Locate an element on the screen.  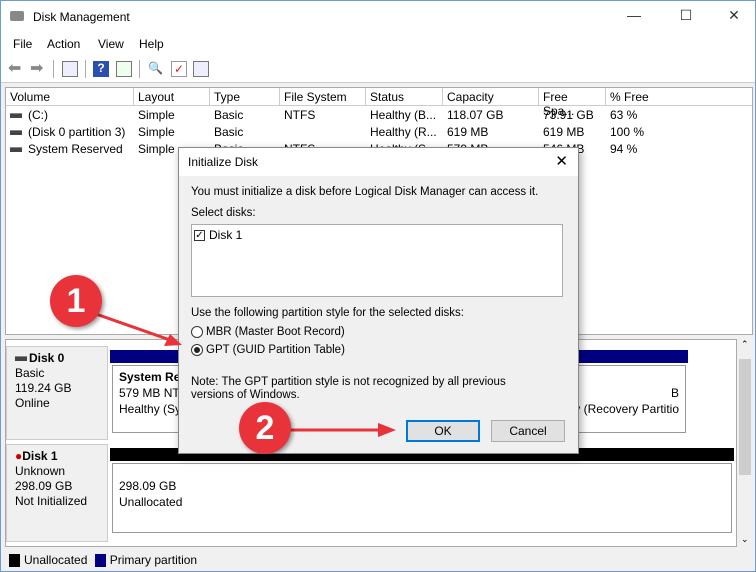
annotation-arrows is located at coordinates (245, 374).